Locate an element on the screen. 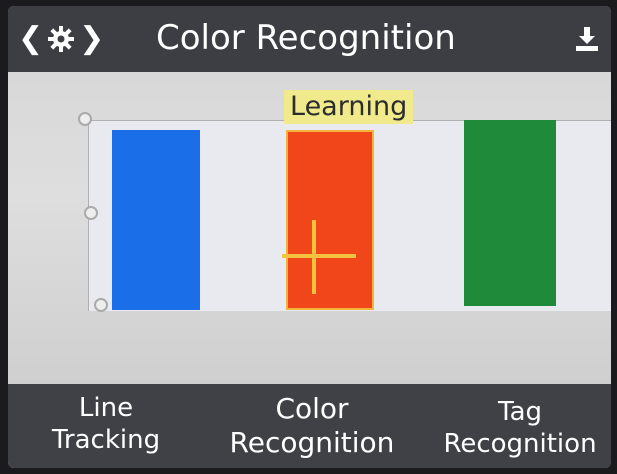 This screenshot has height=474, width=617. crosshair-vertical is located at coordinates (314, 257).